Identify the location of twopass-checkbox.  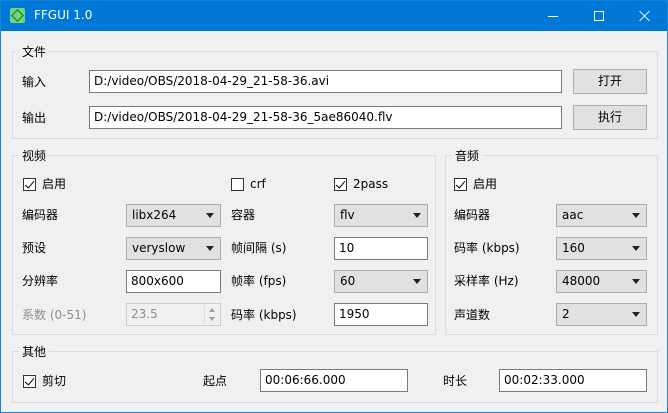
(340, 184).